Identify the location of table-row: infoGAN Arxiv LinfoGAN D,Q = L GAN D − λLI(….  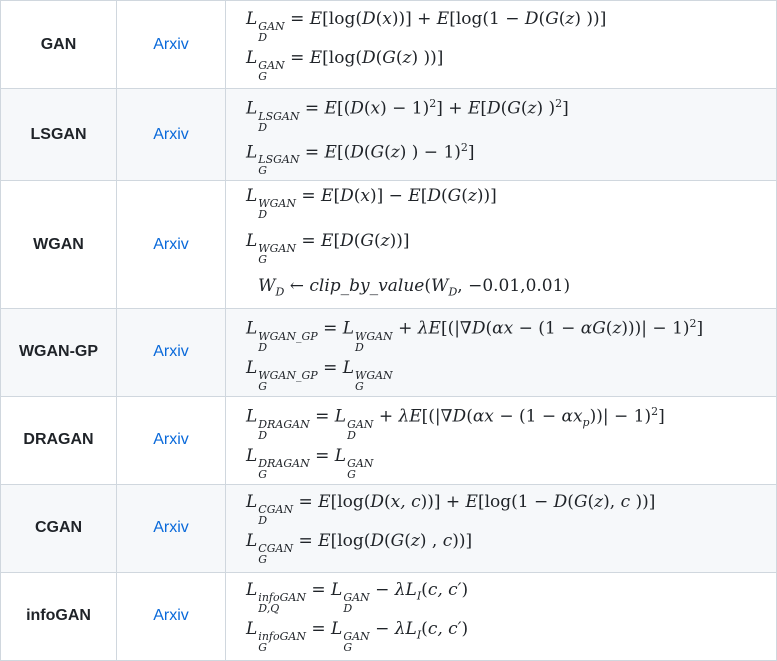
(388, 616).